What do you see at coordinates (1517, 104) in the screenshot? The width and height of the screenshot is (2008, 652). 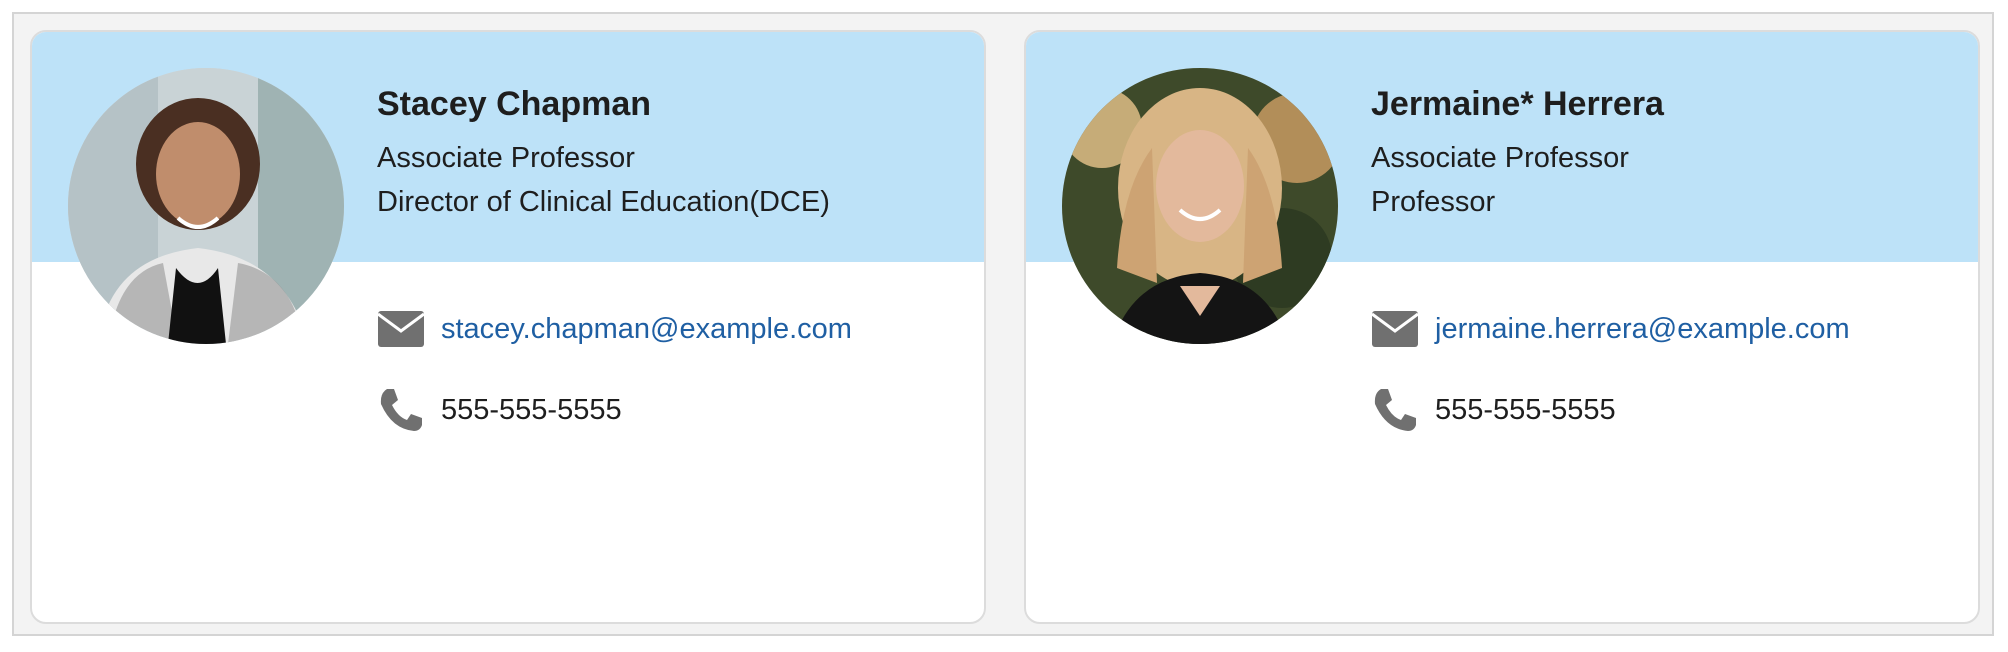 I see `person-name: Jermaine* Herrera` at bounding box center [1517, 104].